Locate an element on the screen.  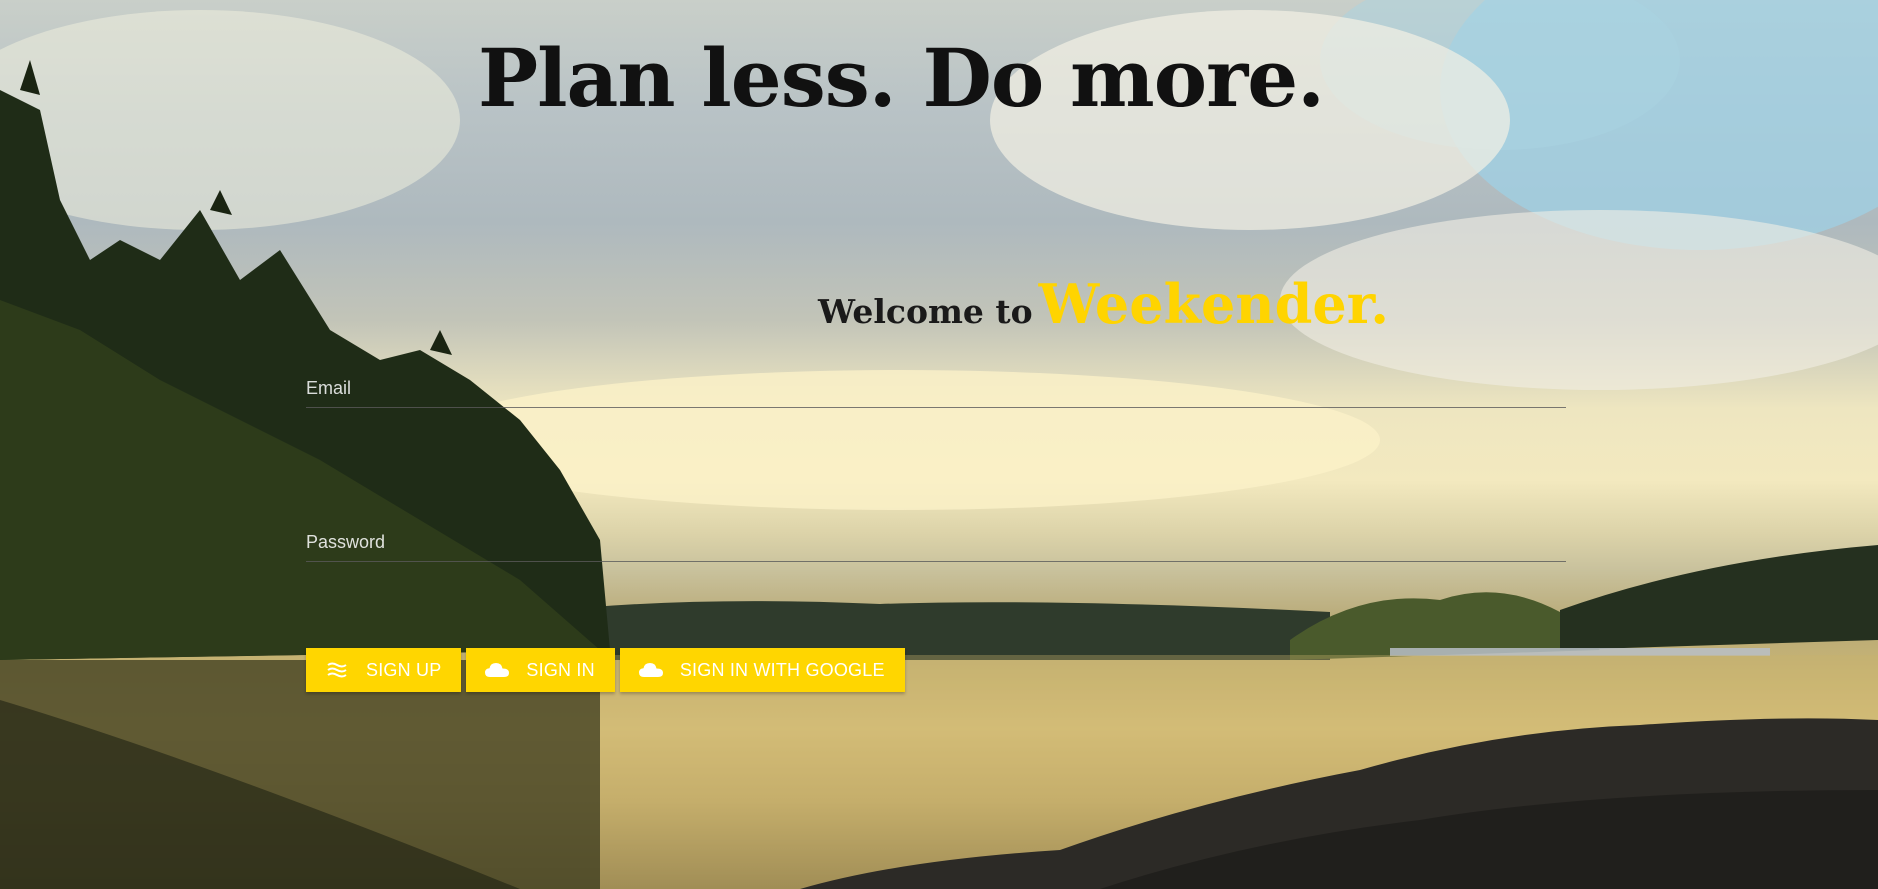
welcome-prefix: Welcome to is located at coordinates (925, 311).